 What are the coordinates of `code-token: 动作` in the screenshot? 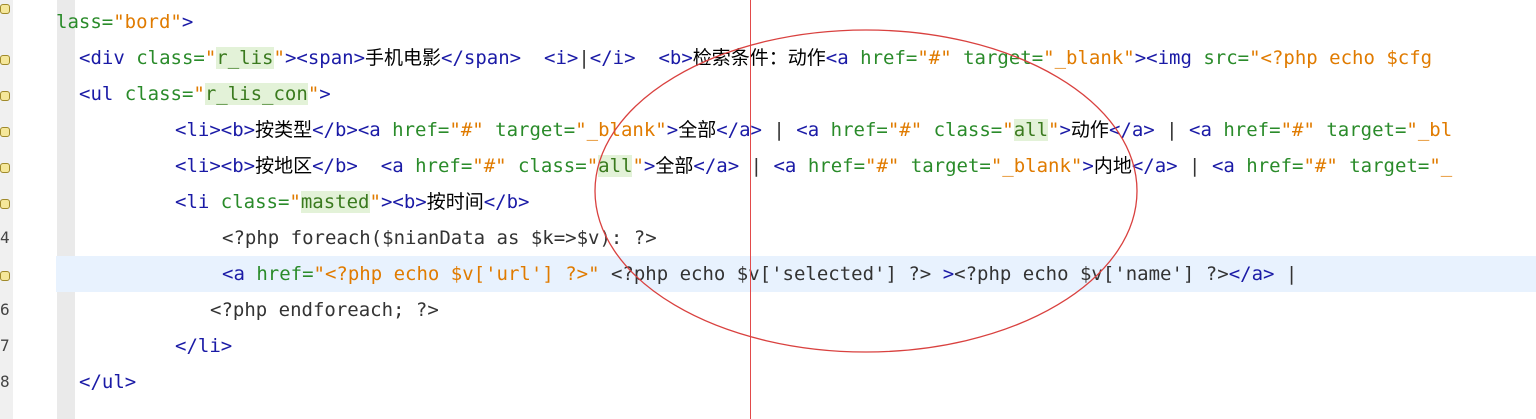 It's located at (1089, 130).